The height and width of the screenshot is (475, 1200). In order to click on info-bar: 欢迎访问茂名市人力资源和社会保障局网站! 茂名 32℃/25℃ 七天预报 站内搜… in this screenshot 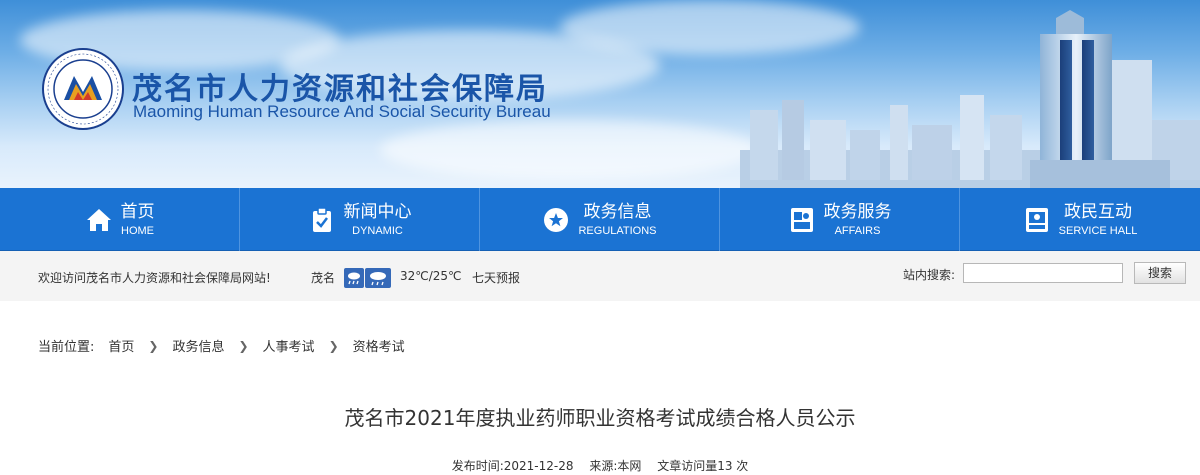, I will do `click(600, 276)`.